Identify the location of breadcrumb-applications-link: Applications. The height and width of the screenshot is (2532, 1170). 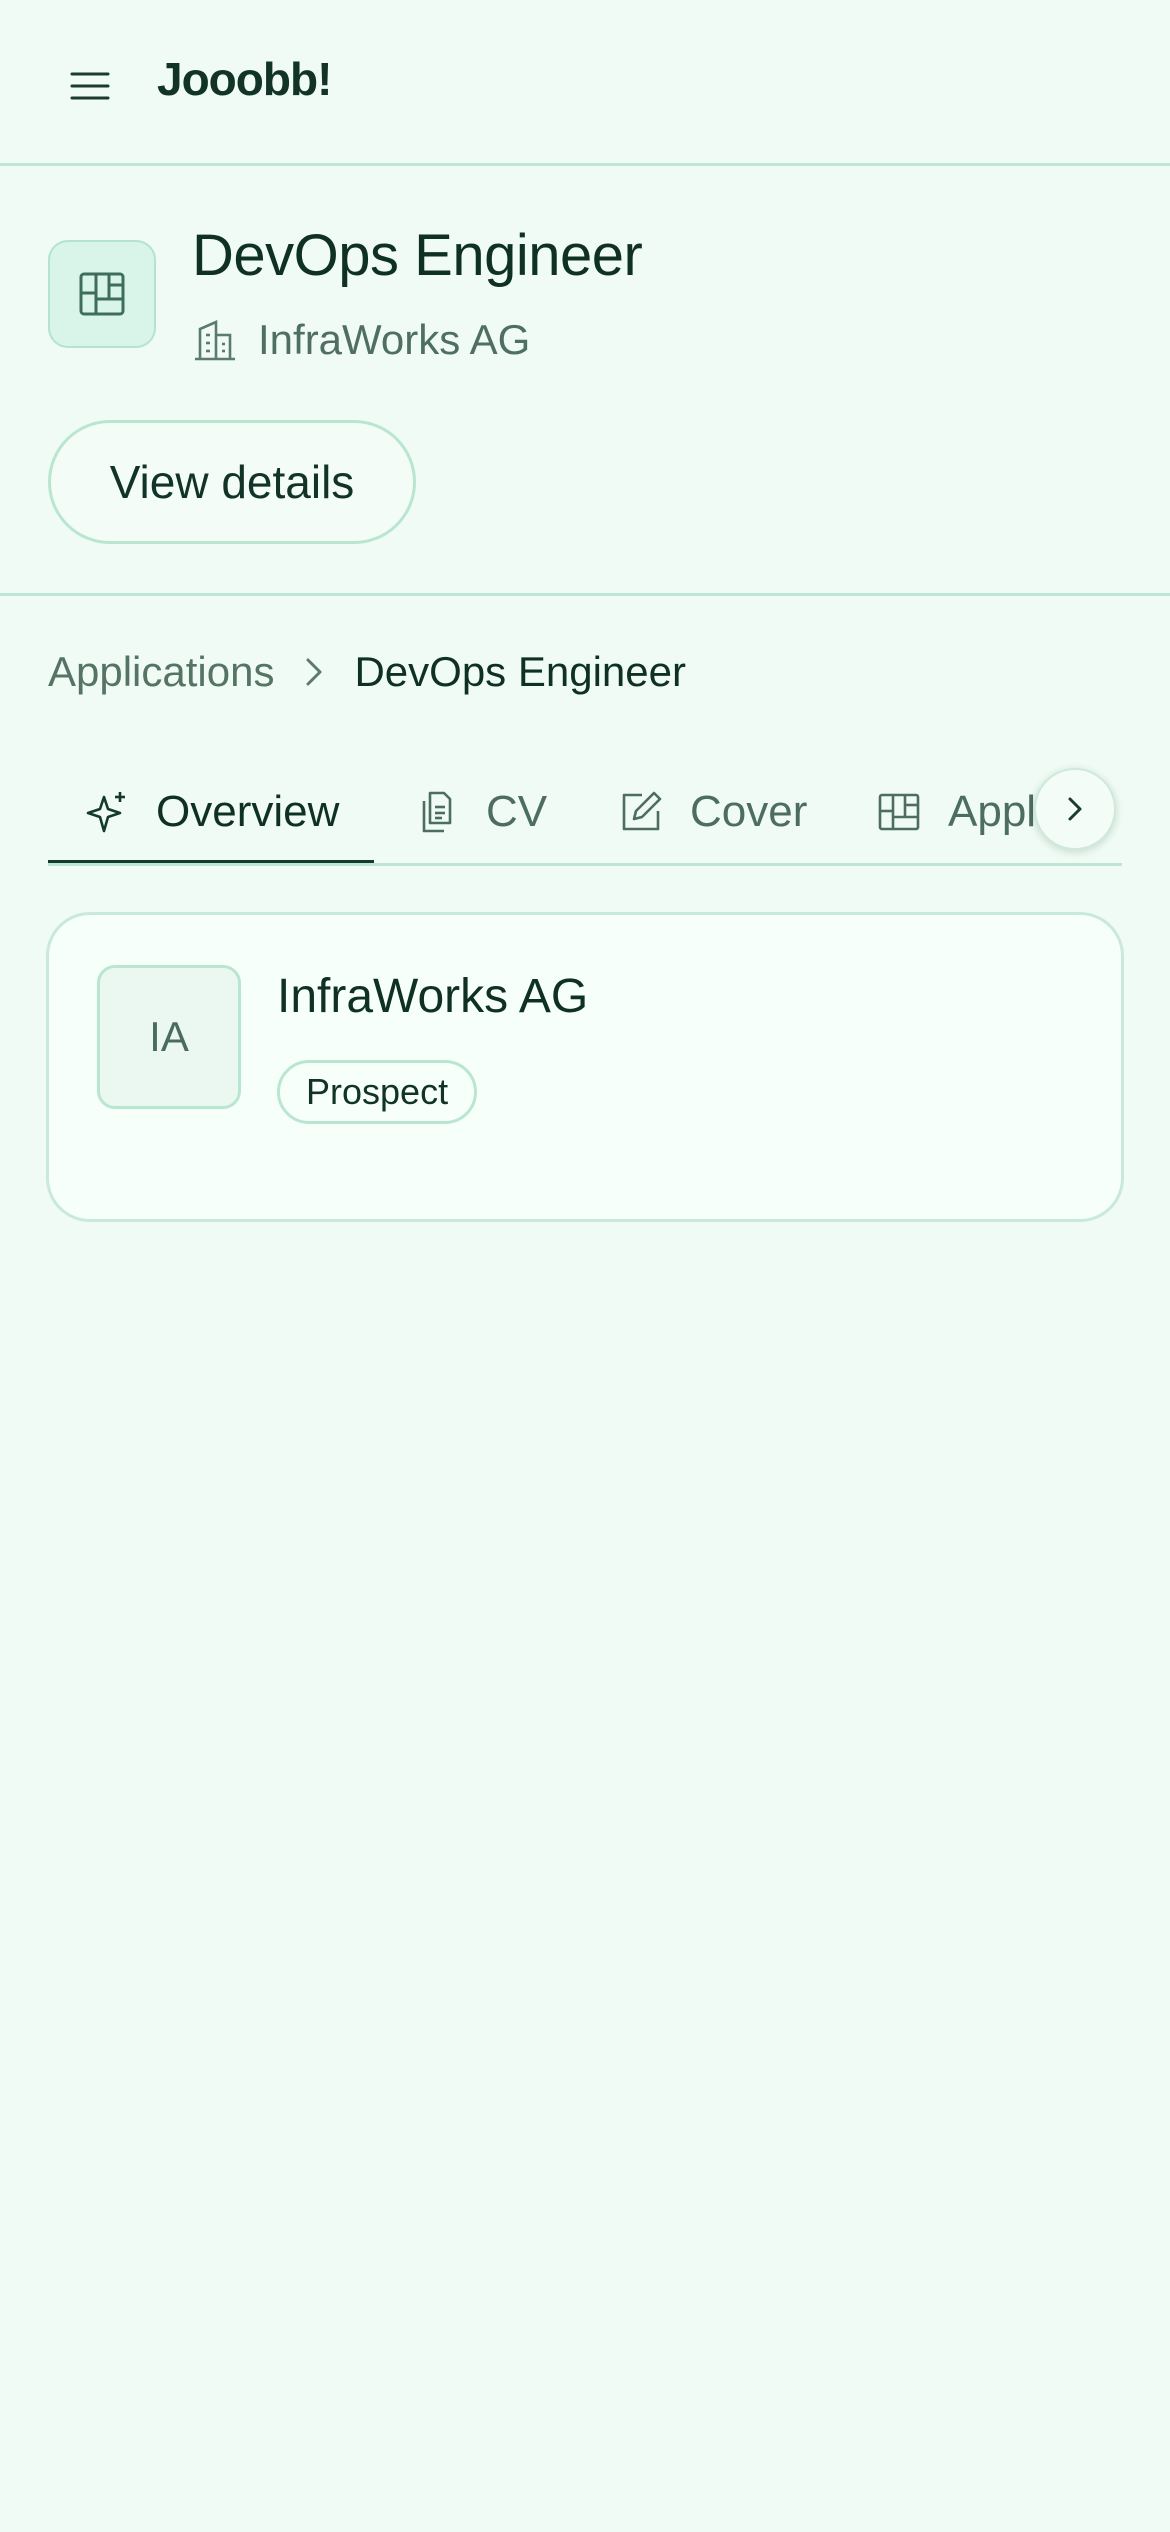
(161, 672).